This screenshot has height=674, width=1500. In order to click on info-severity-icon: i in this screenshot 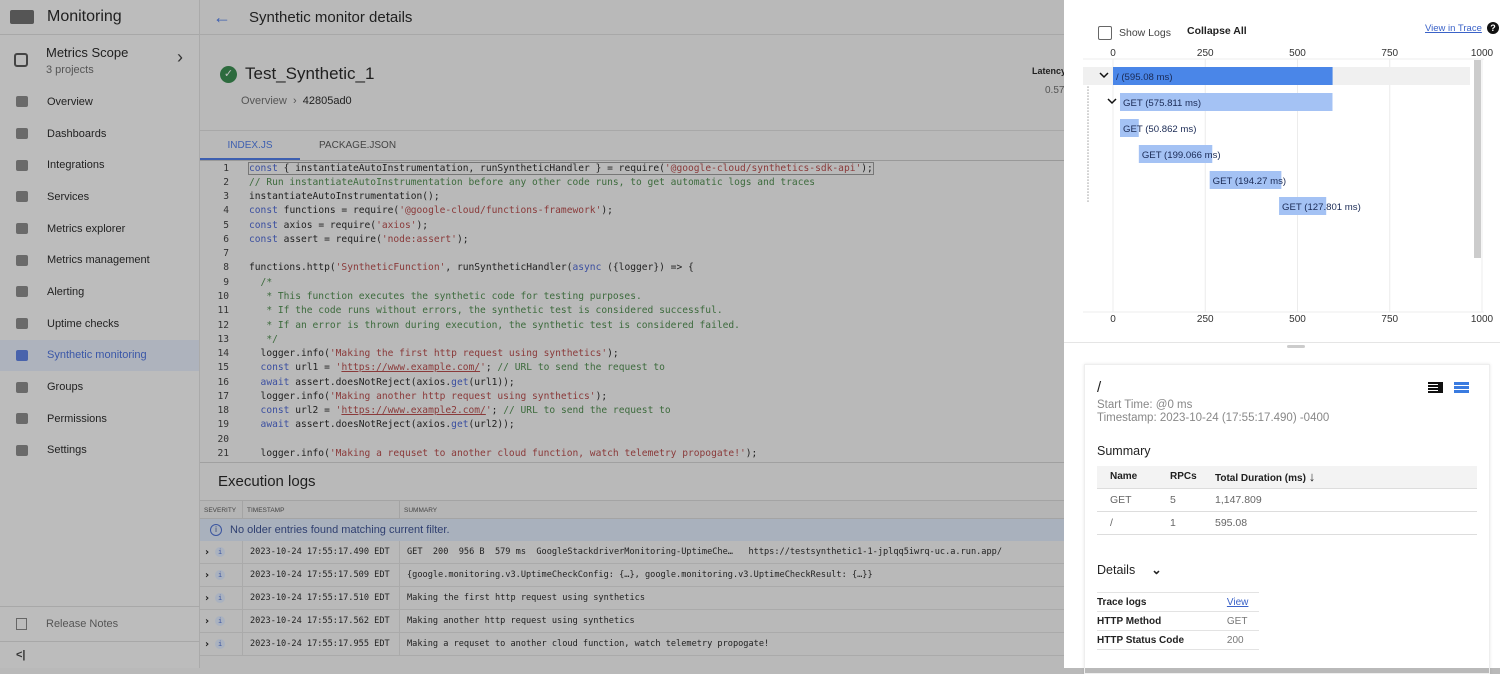, I will do `click(220, 644)`.